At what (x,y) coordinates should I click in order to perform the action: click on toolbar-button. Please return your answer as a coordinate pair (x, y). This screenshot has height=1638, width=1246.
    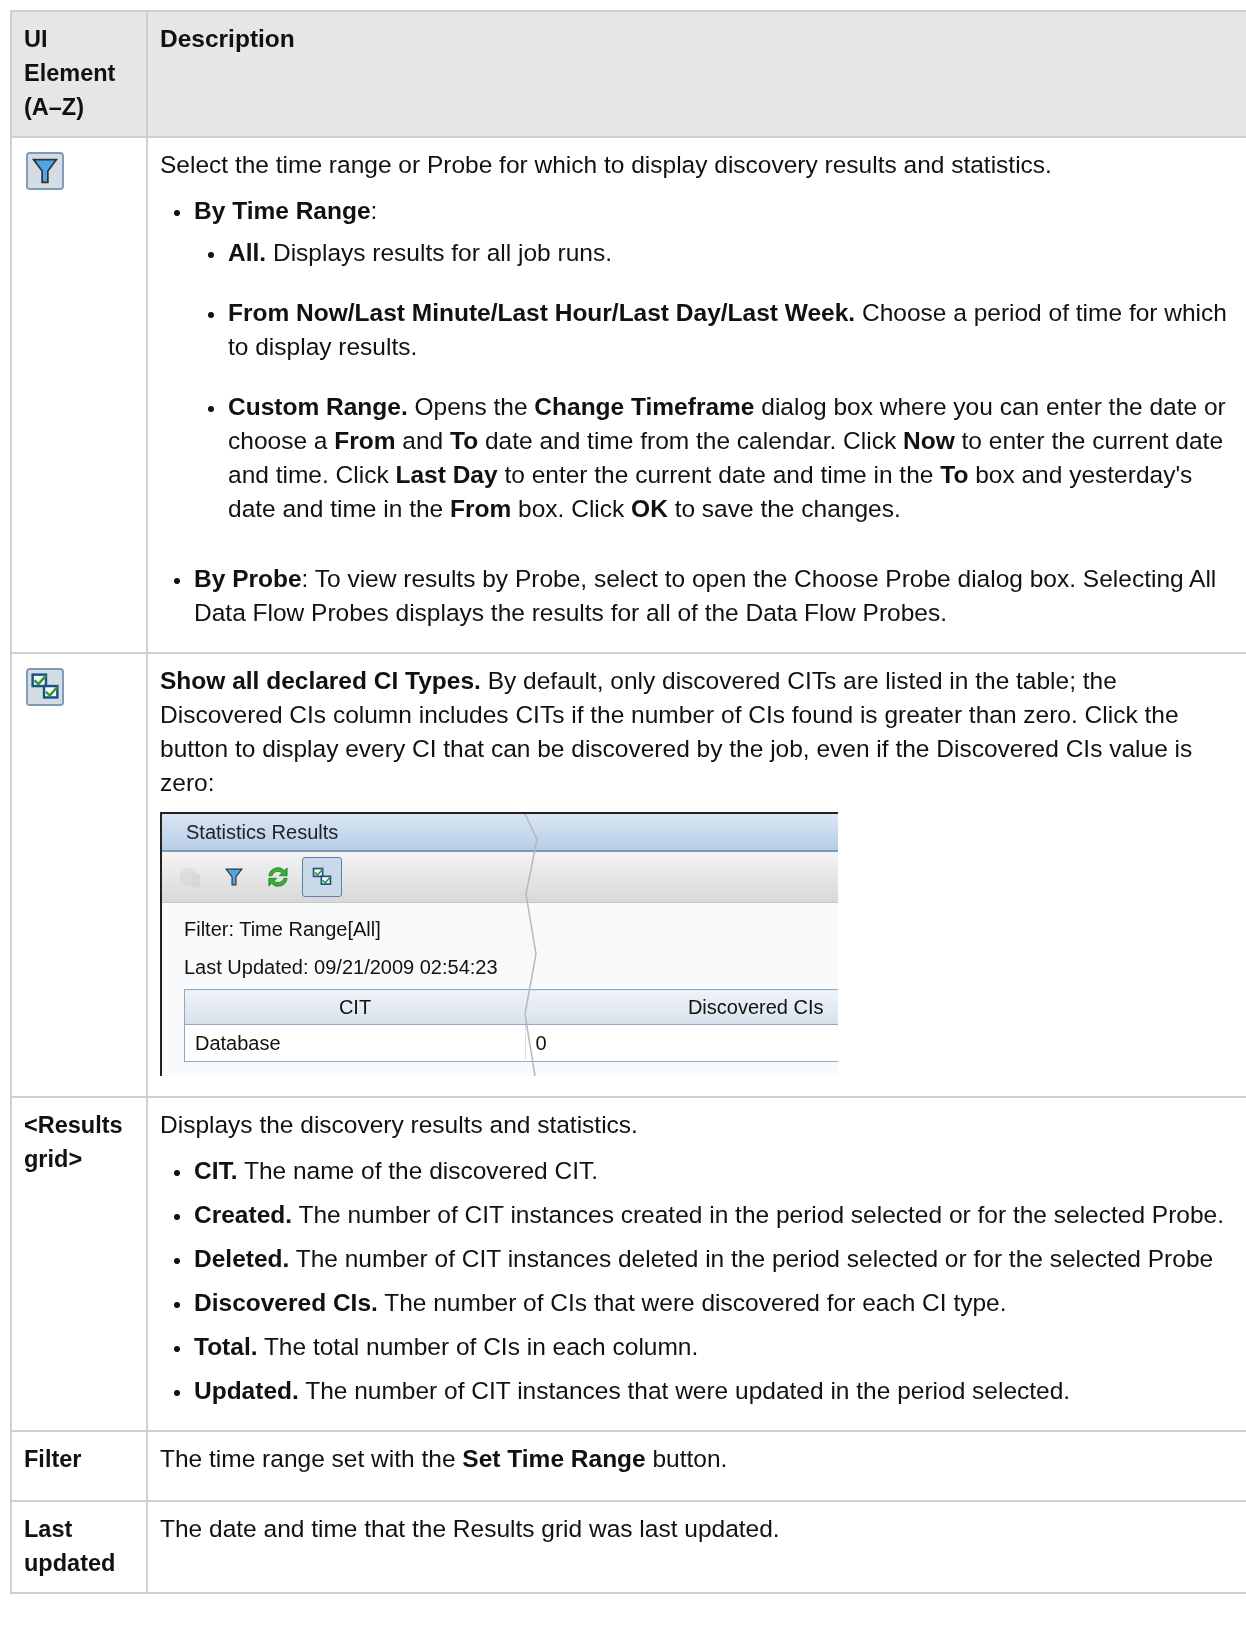
    Looking at the image, I should click on (322, 877).